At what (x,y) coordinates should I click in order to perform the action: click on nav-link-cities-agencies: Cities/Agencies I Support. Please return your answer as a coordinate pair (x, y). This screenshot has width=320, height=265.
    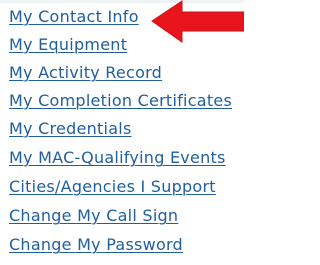
    Looking at the image, I should click on (112, 186).